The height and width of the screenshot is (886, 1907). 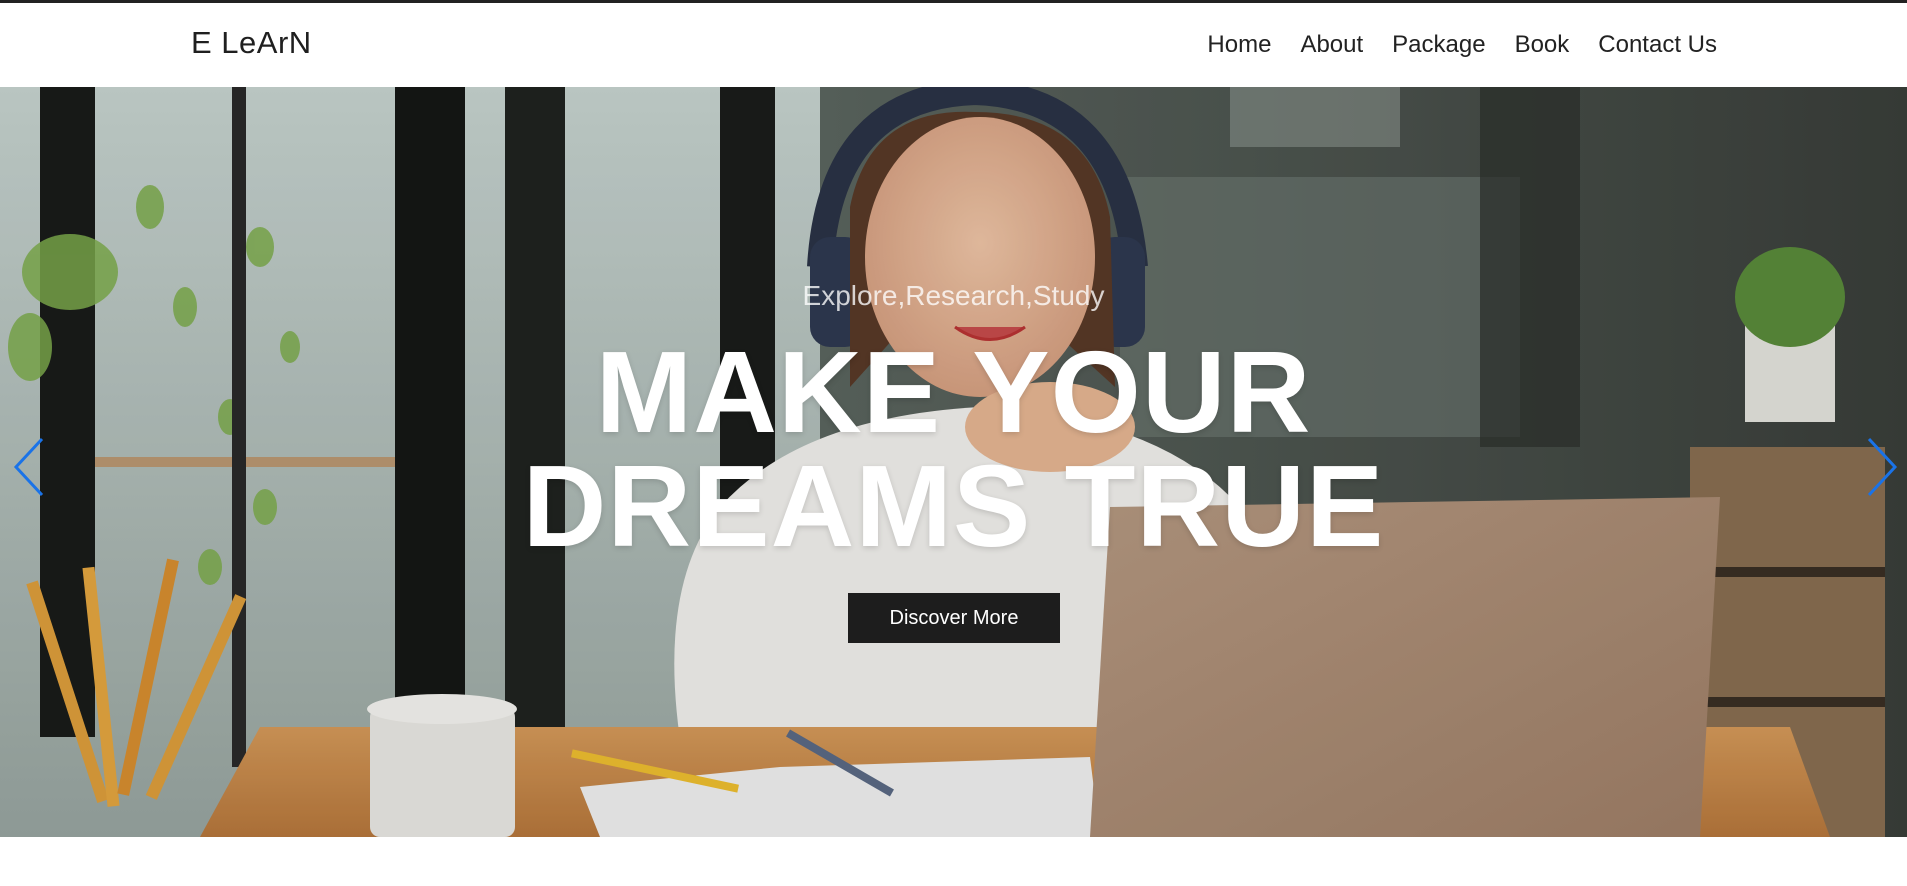 What do you see at coordinates (1331, 45) in the screenshot?
I see `nav-item-about: About` at bounding box center [1331, 45].